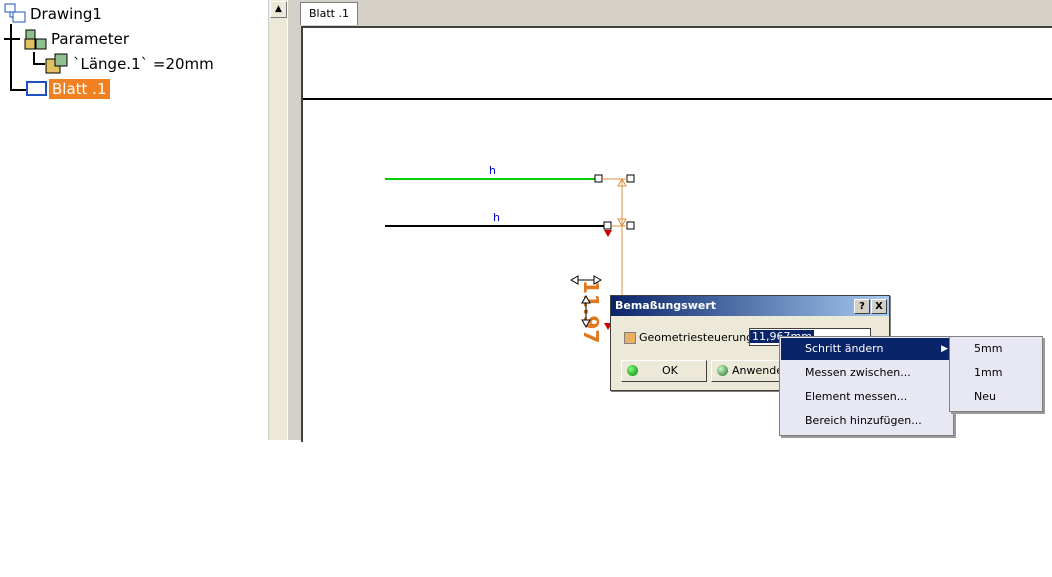 The height and width of the screenshot is (577, 1052). What do you see at coordinates (598, 178) in the screenshot?
I see `line1-handle` at bounding box center [598, 178].